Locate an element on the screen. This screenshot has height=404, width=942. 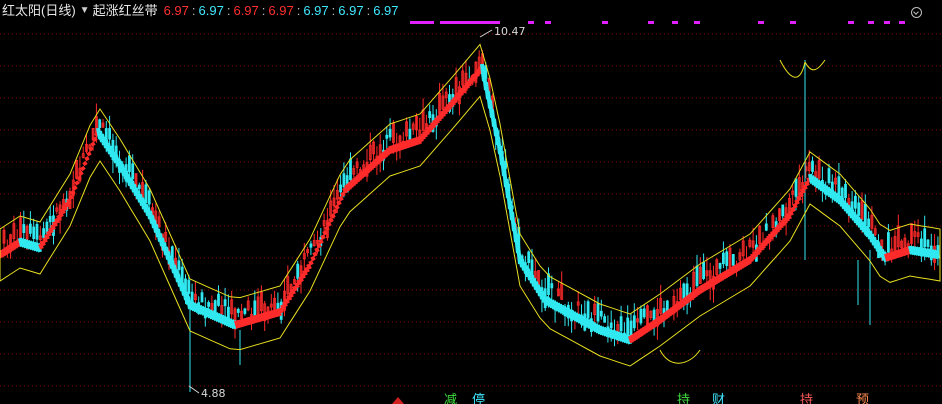
indicator-value-1: 6.97 is located at coordinates (176, 10).